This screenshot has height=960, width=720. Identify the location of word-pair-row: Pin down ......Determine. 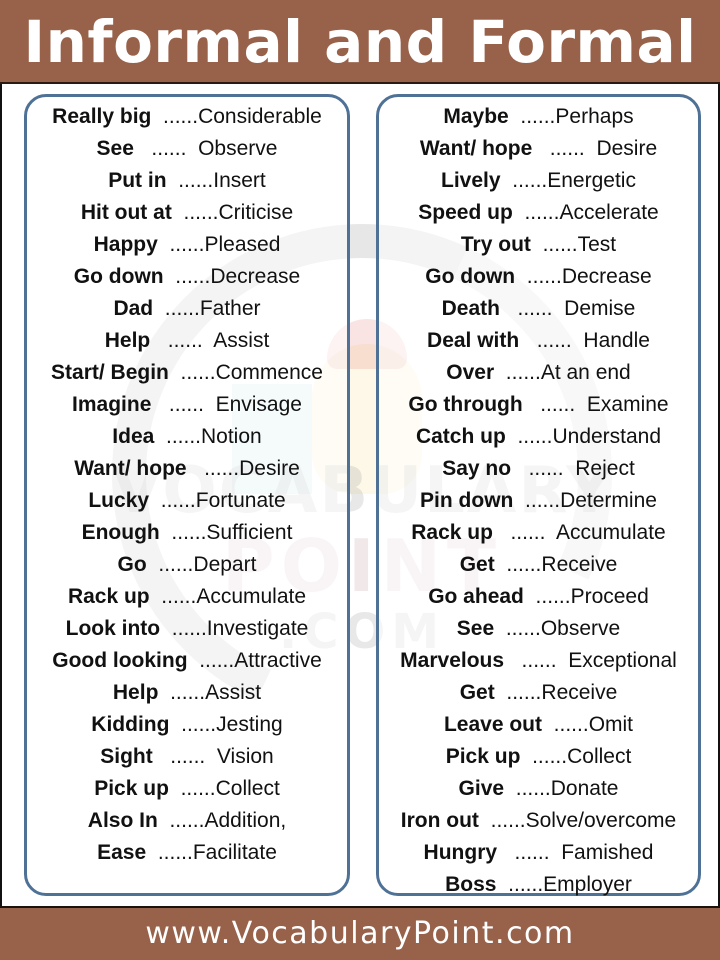
(538, 501).